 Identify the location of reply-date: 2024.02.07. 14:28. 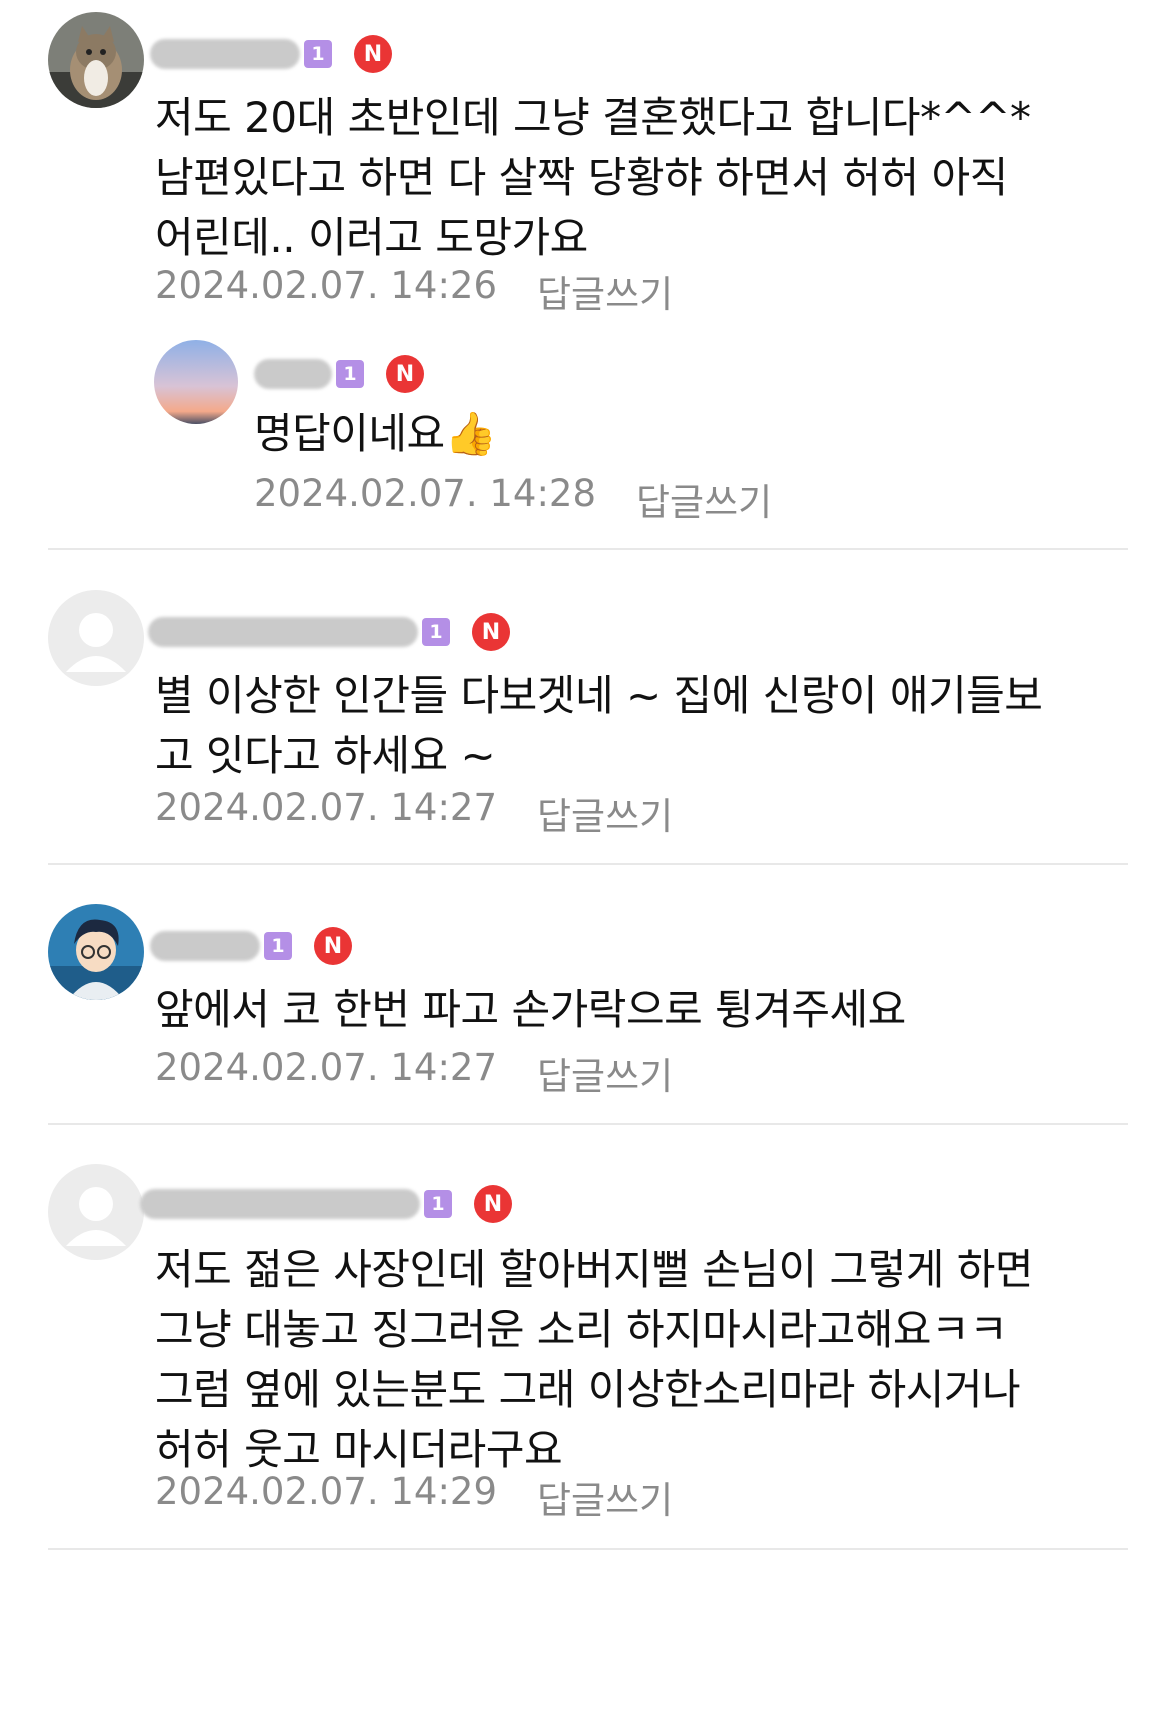
(425, 493).